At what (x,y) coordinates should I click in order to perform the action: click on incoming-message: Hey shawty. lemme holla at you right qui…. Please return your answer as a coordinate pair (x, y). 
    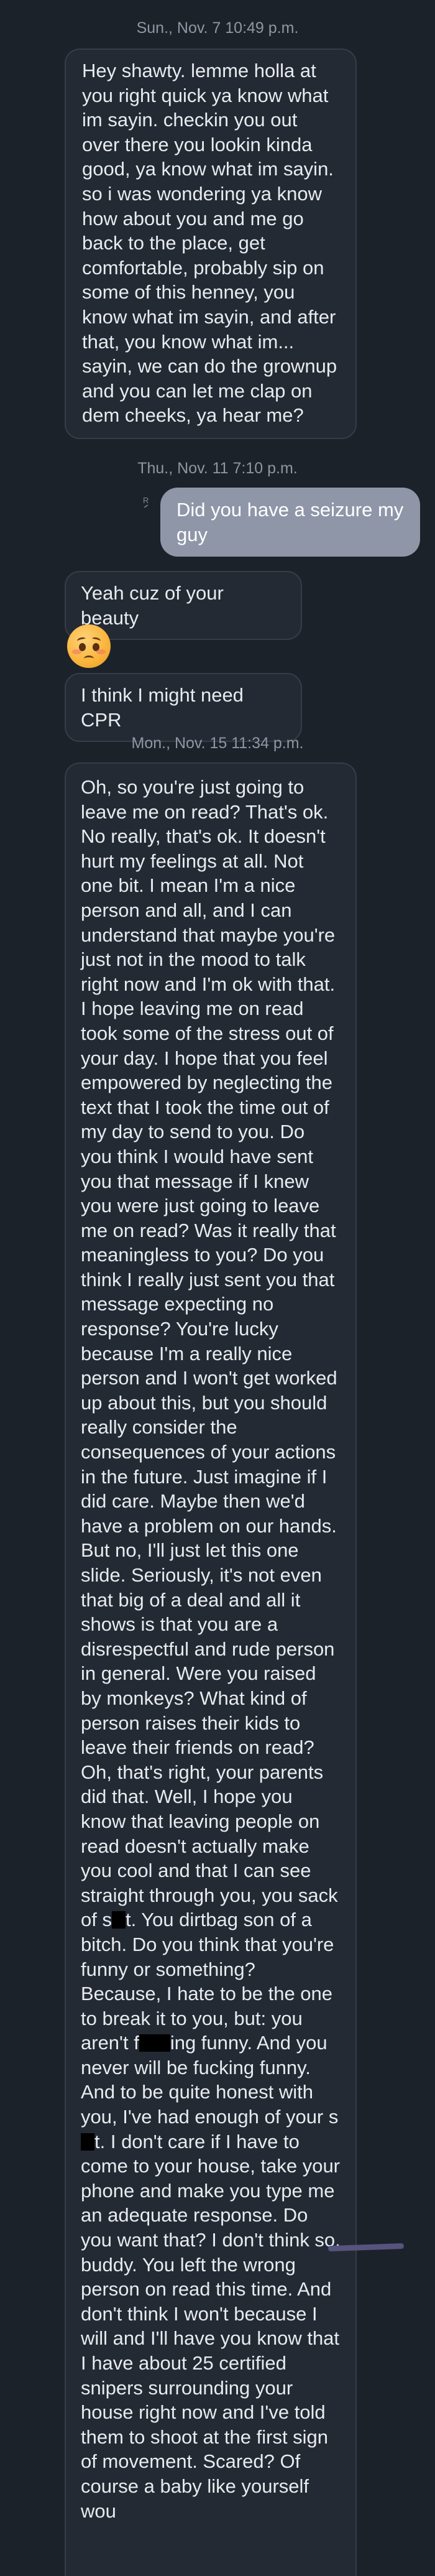
    Looking at the image, I should click on (211, 244).